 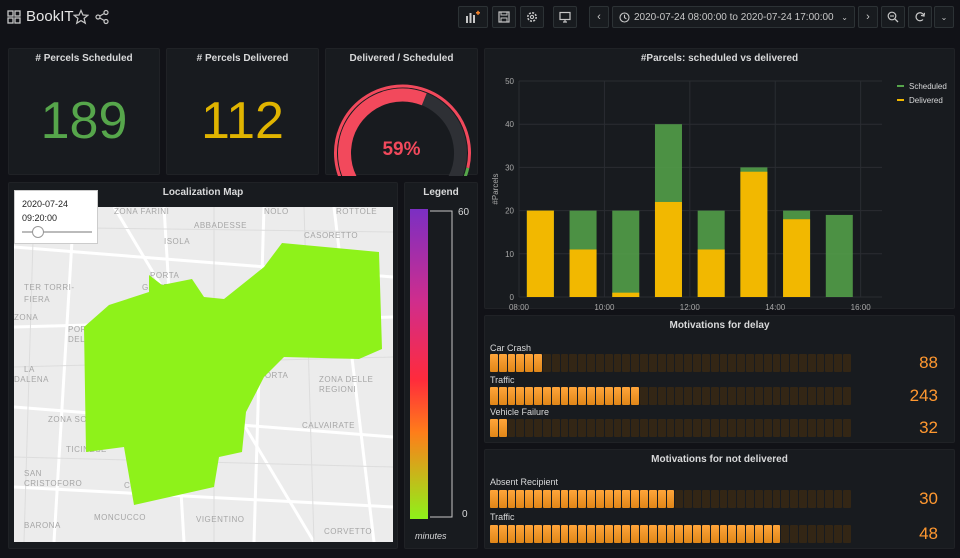 What do you see at coordinates (520, 412) in the screenshot?
I see `delay-label-vehicle-failure: Vehicle Failure` at bounding box center [520, 412].